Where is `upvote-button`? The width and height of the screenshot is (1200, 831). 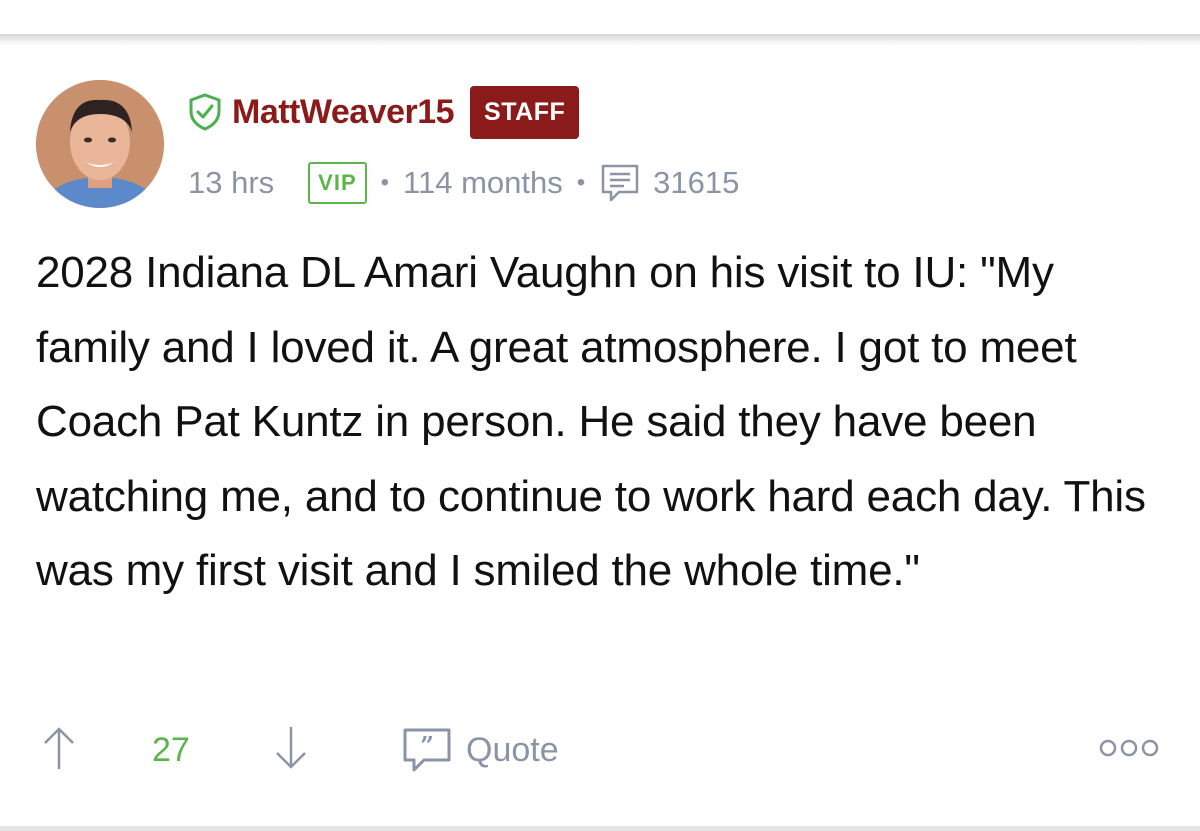
upvote-button is located at coordinates (59, 750).